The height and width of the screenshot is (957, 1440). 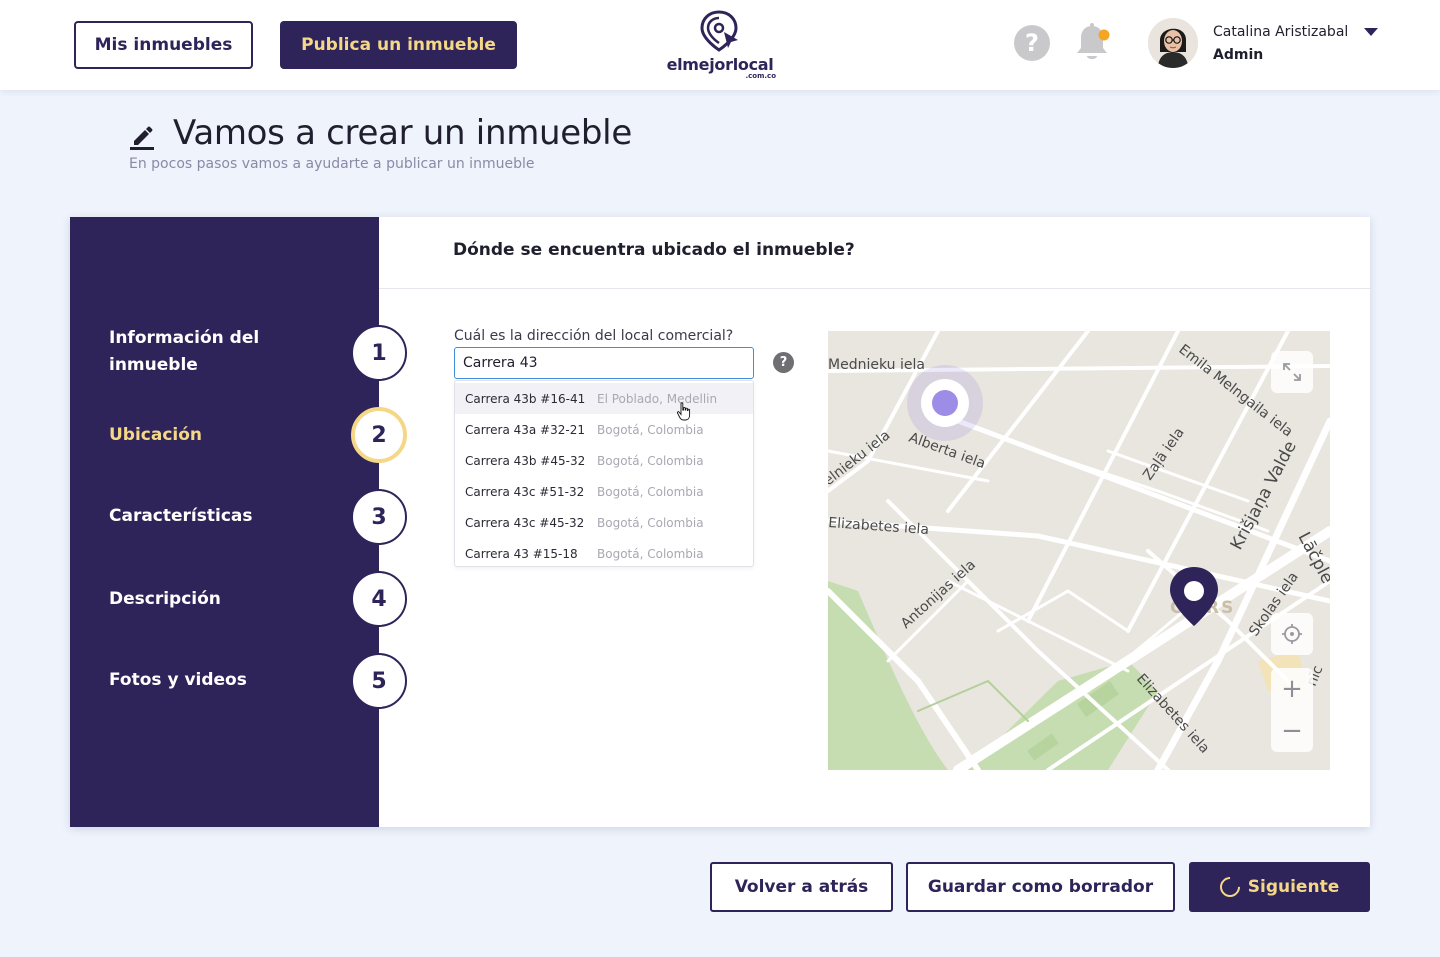 What do you see at coordinates (1229, 887) in the screenshot?
I see `loading-spinner-icon` at bounding box center [1229, 887].